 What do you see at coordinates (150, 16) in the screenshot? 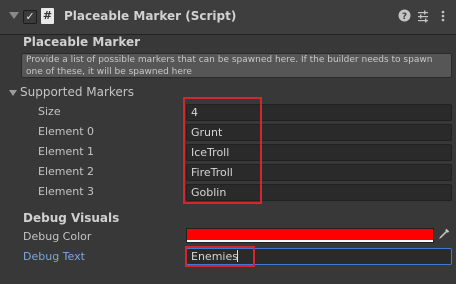
I see `component-title: Placeable Marker (Script)` at bounding box center [150, 16].